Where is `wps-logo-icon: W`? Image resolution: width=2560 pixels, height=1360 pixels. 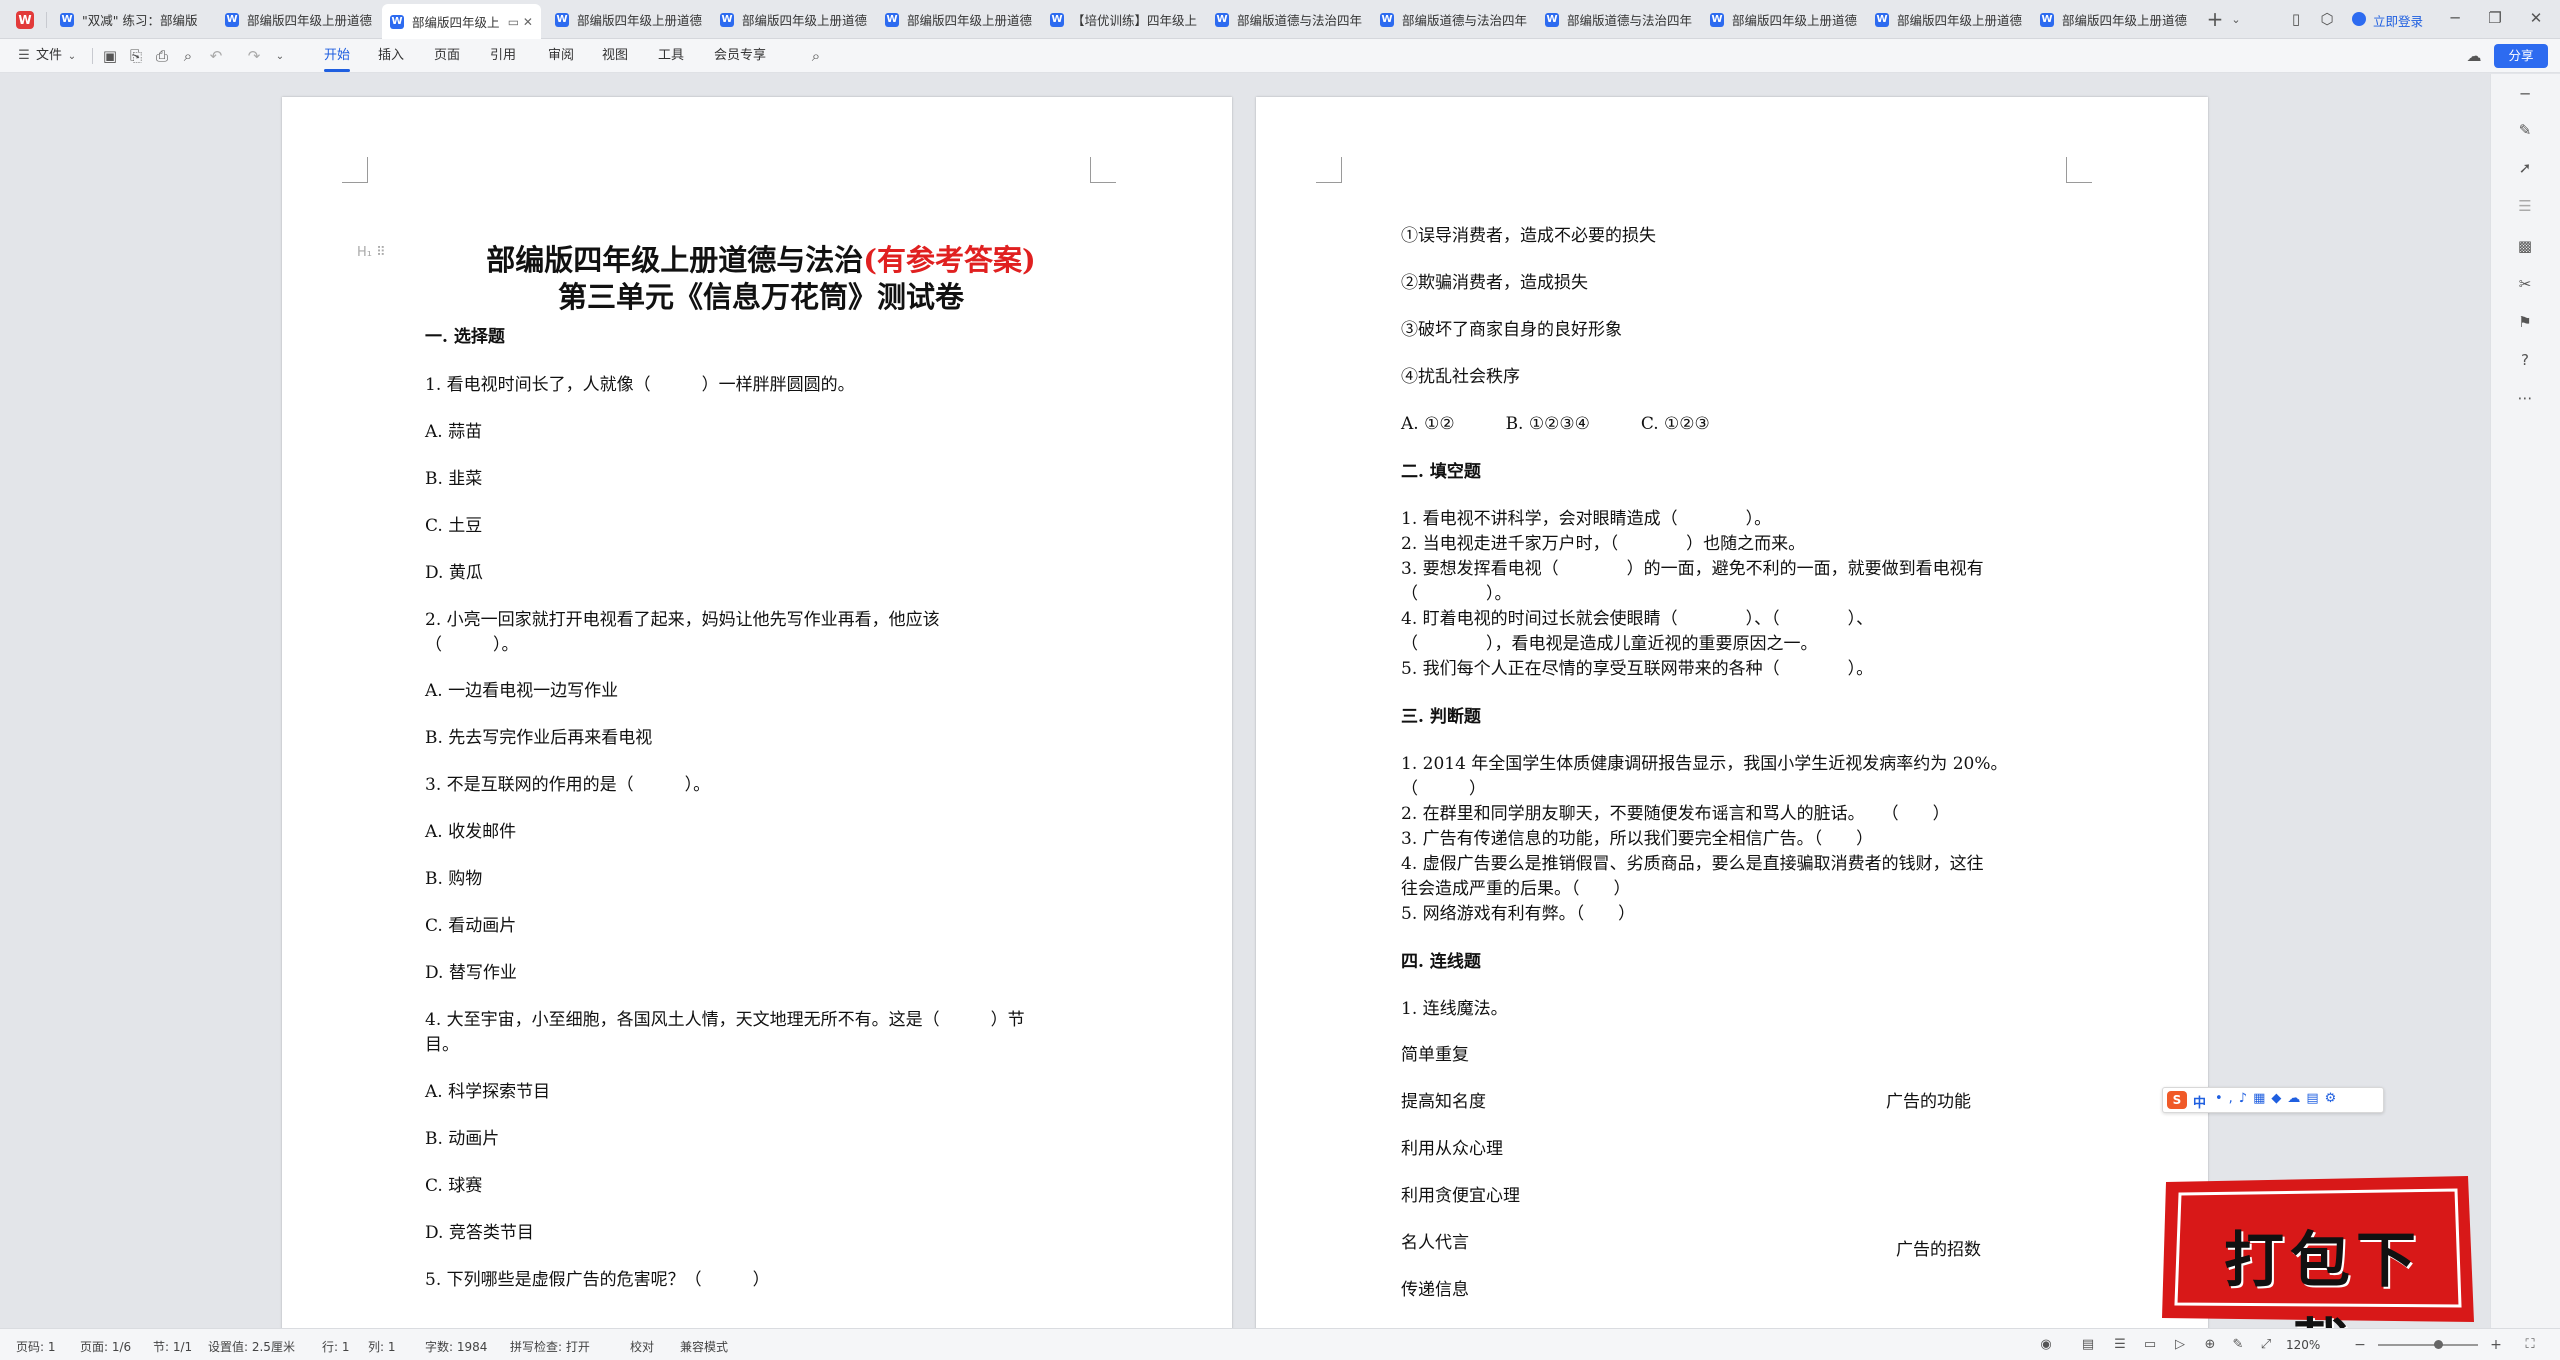
wps-logo-icon: W is located at coordinates (25, 20).